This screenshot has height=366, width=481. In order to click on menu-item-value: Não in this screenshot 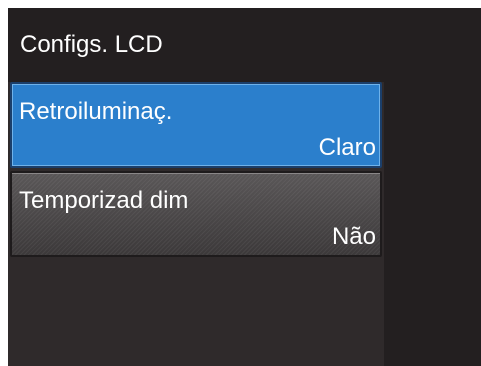, I will do `click(353, 236)`.